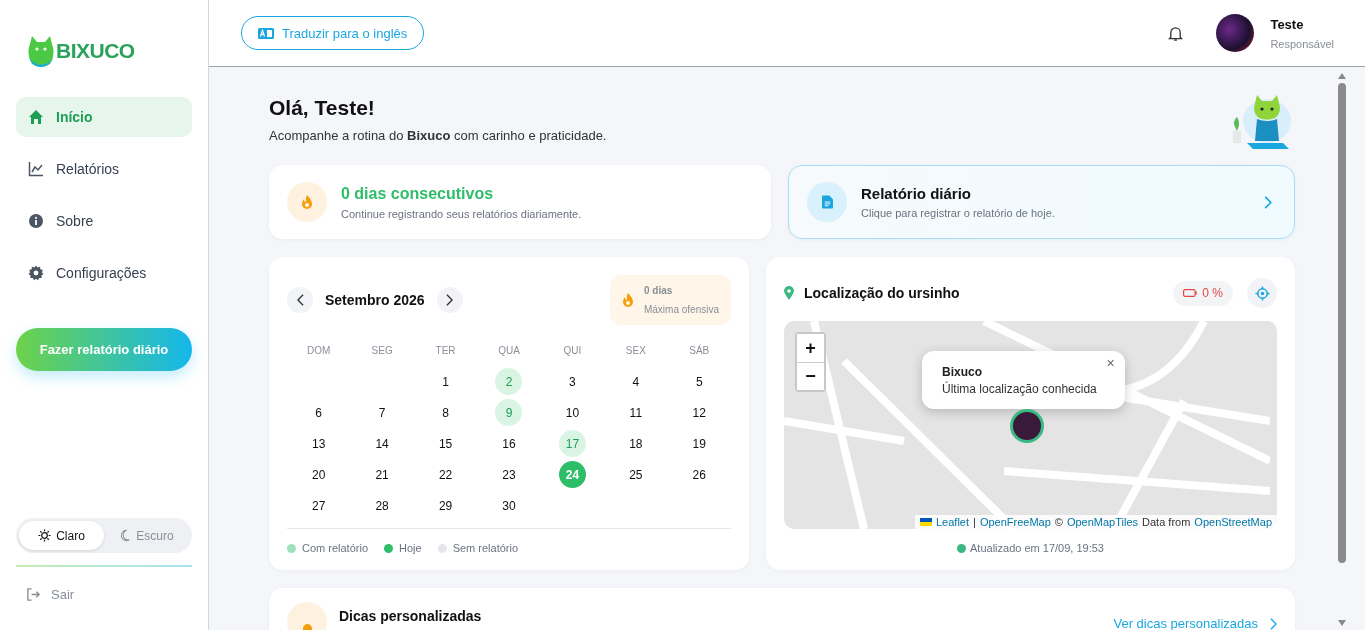  I want to click on popup-text: Última localização conhecida, so click(1019, 389).